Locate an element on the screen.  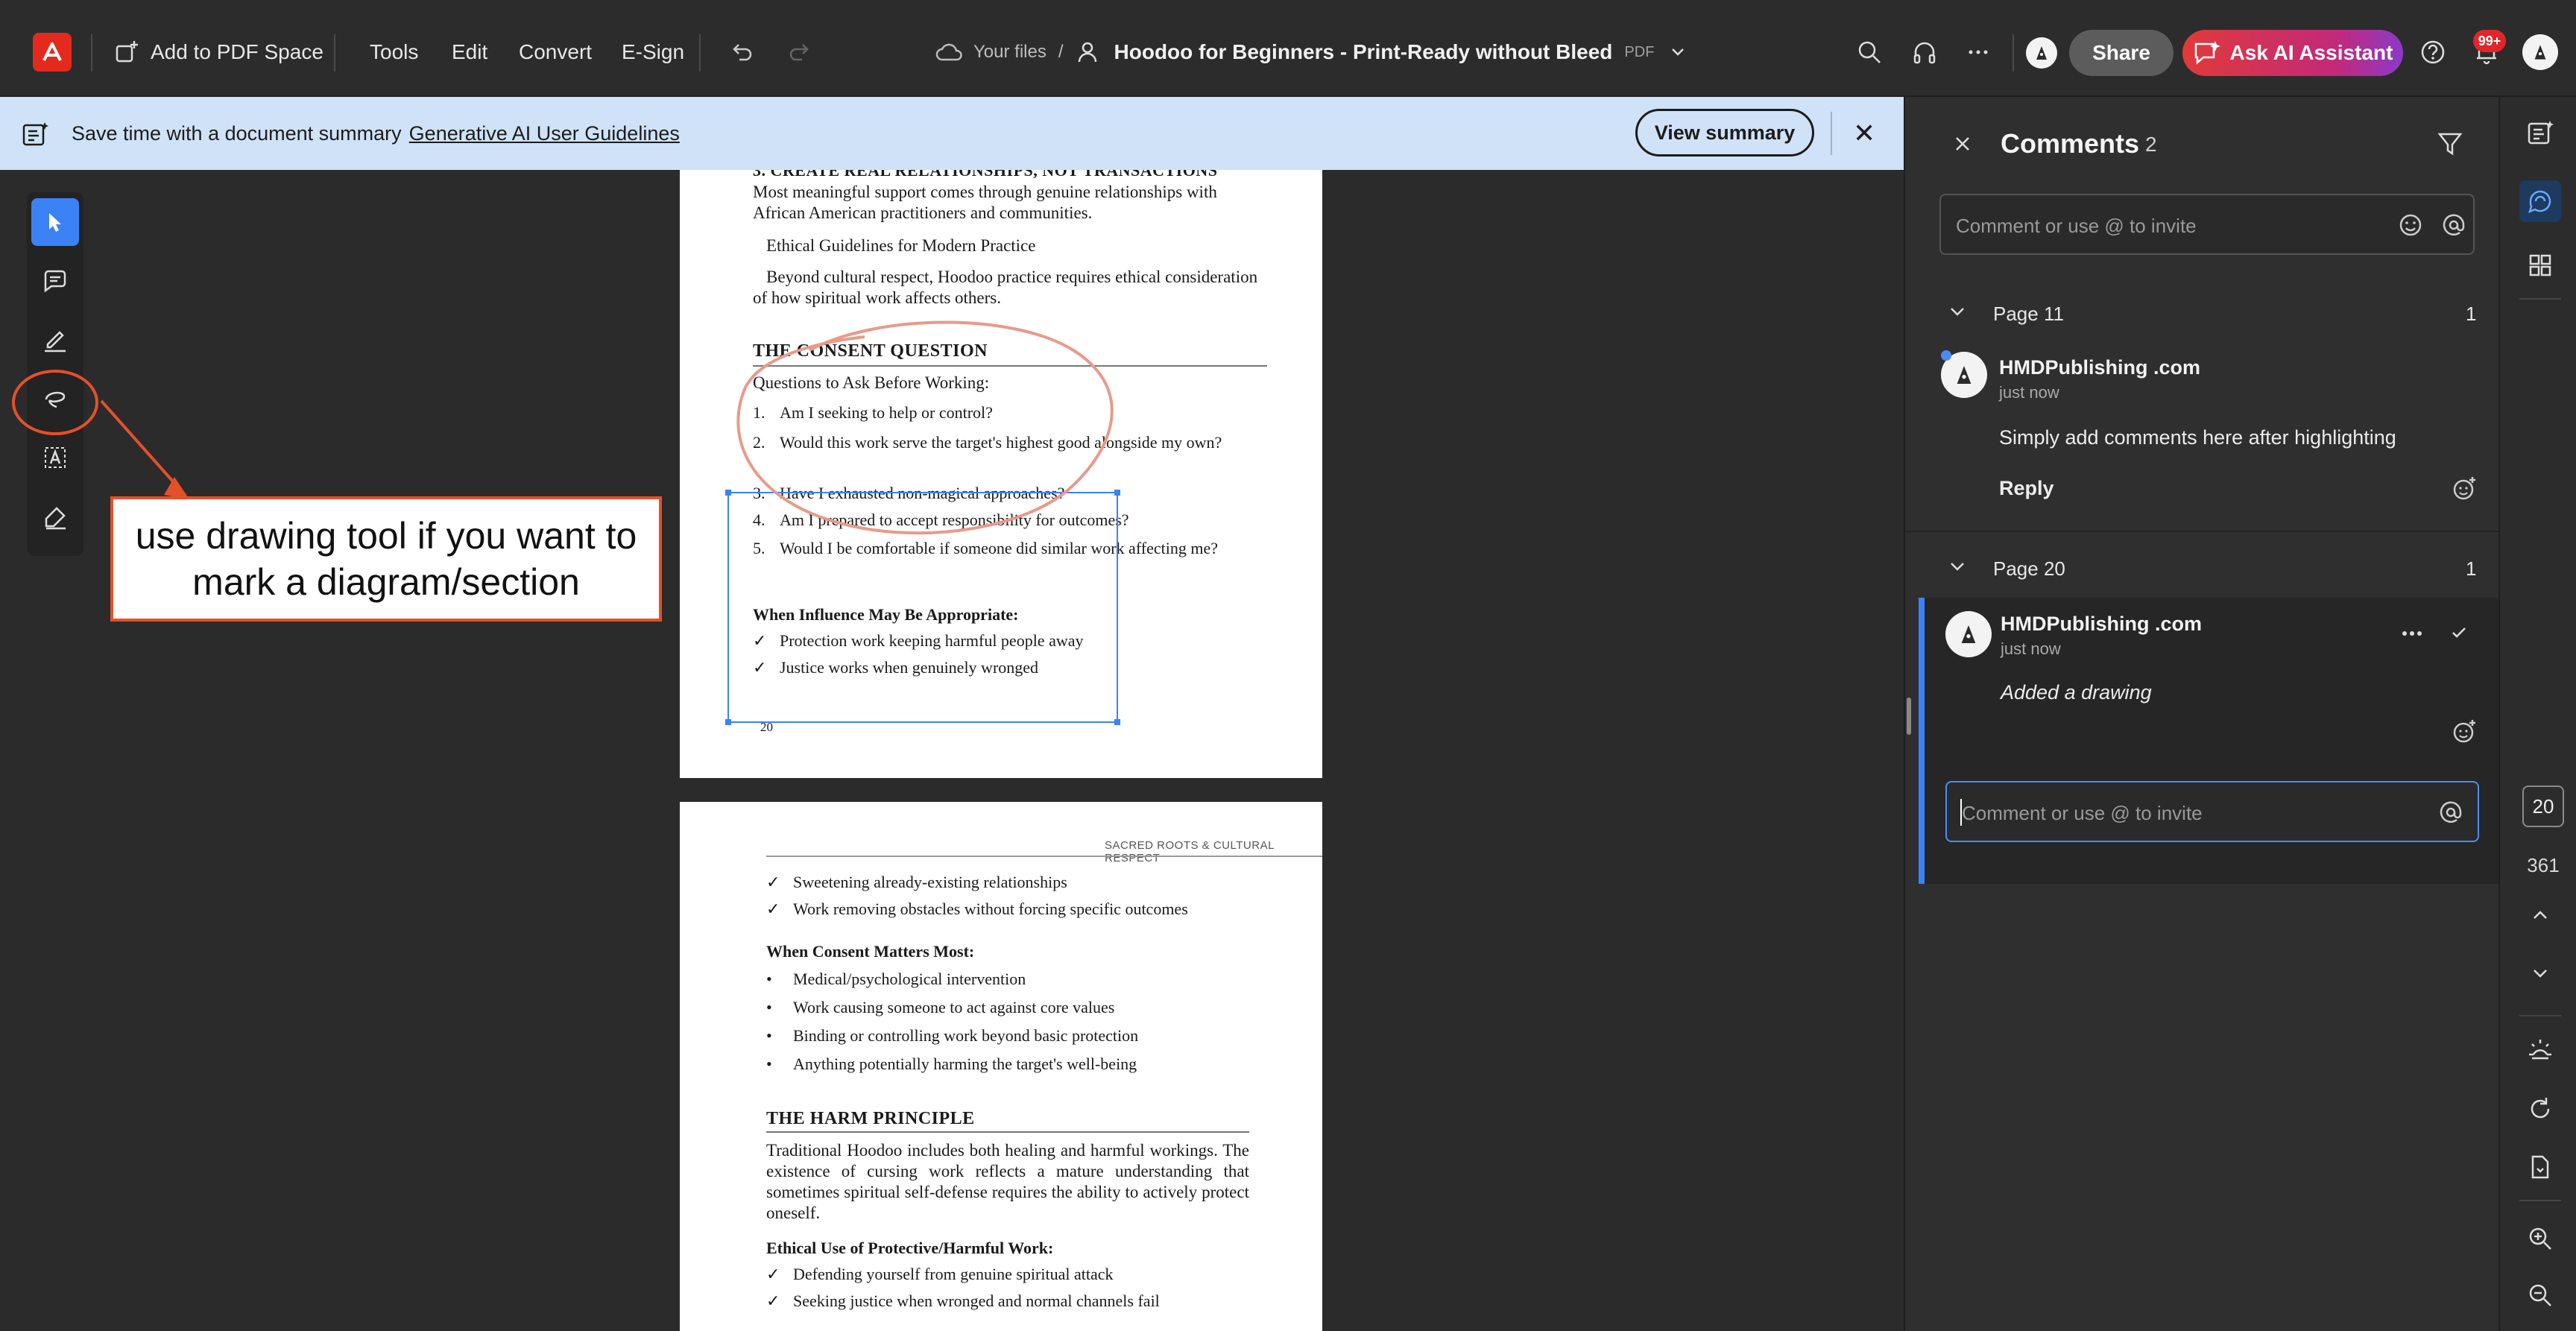
close-icon is located at coordinates (1963, 144).